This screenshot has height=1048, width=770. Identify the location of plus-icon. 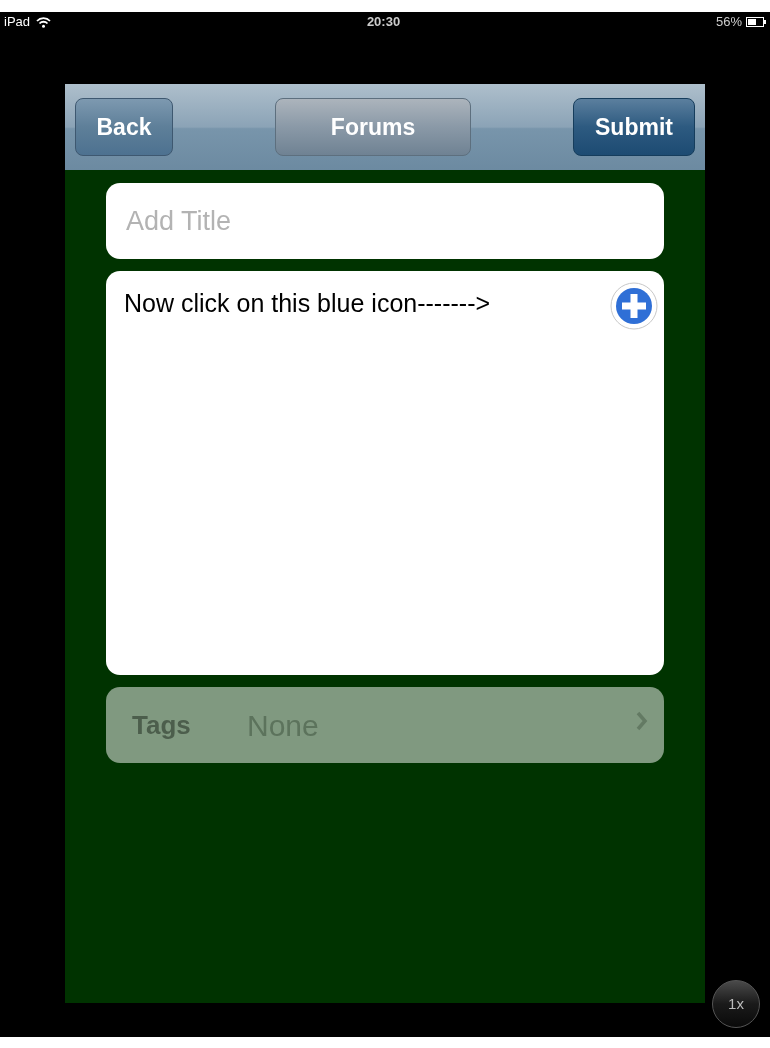
(634, 306).